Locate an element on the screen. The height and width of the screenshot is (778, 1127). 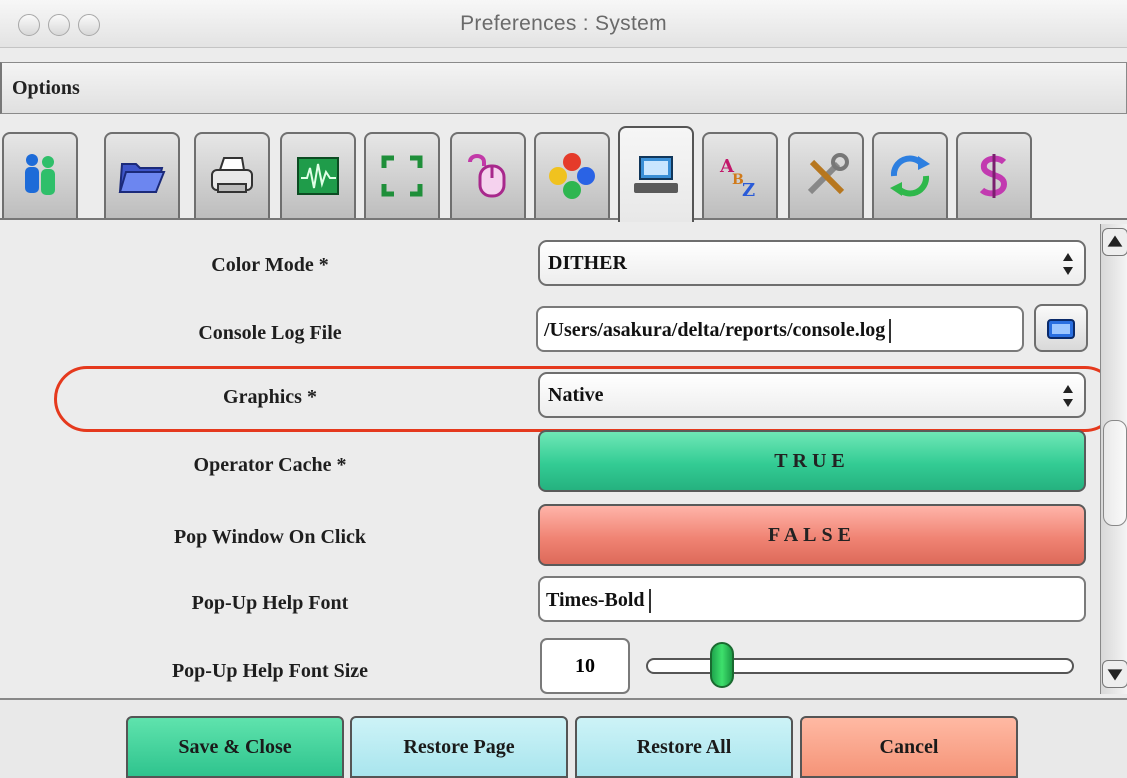
color-dots-icon is located at coordinates (572, 176).